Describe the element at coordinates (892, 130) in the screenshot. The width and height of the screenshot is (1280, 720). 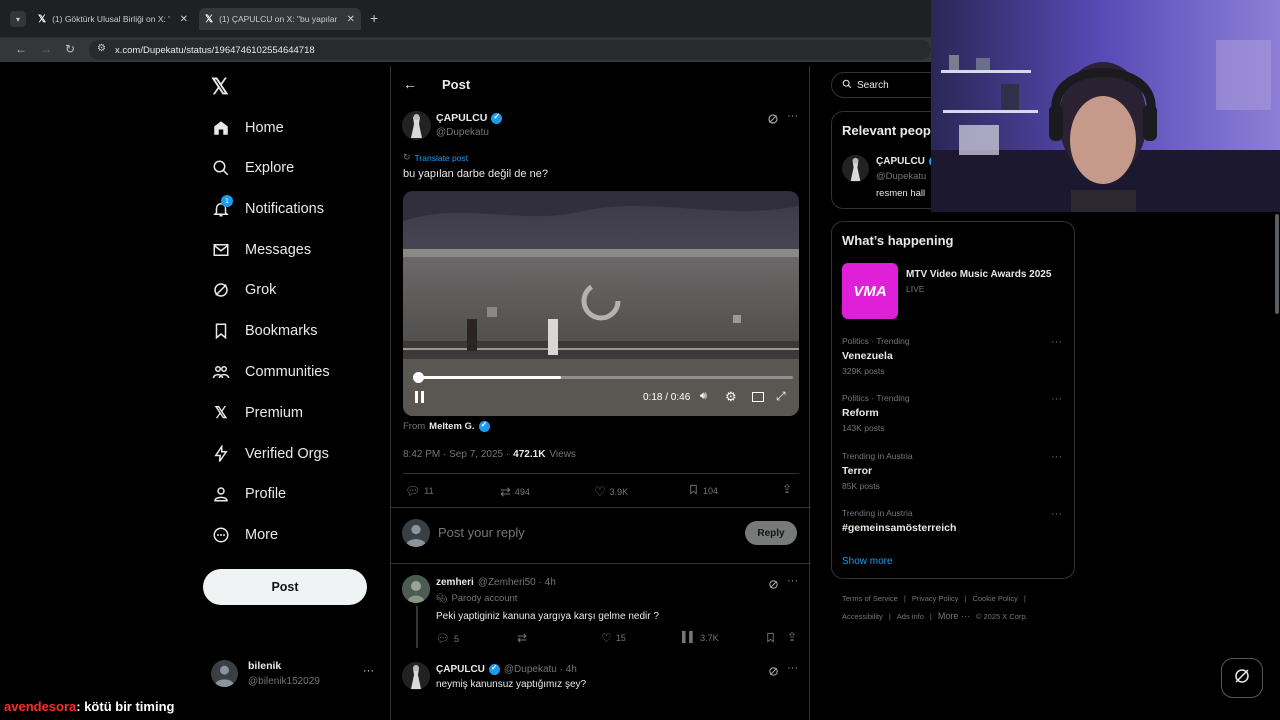
I see `panel-title: Relevant people` at that location.